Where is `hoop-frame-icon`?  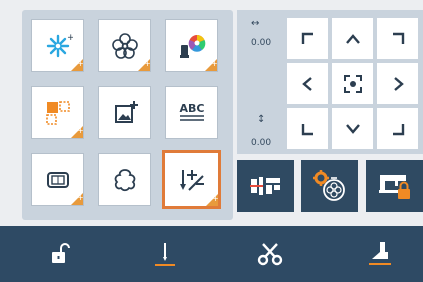 hoop-frame-icon is located at coordinates (57, 179).